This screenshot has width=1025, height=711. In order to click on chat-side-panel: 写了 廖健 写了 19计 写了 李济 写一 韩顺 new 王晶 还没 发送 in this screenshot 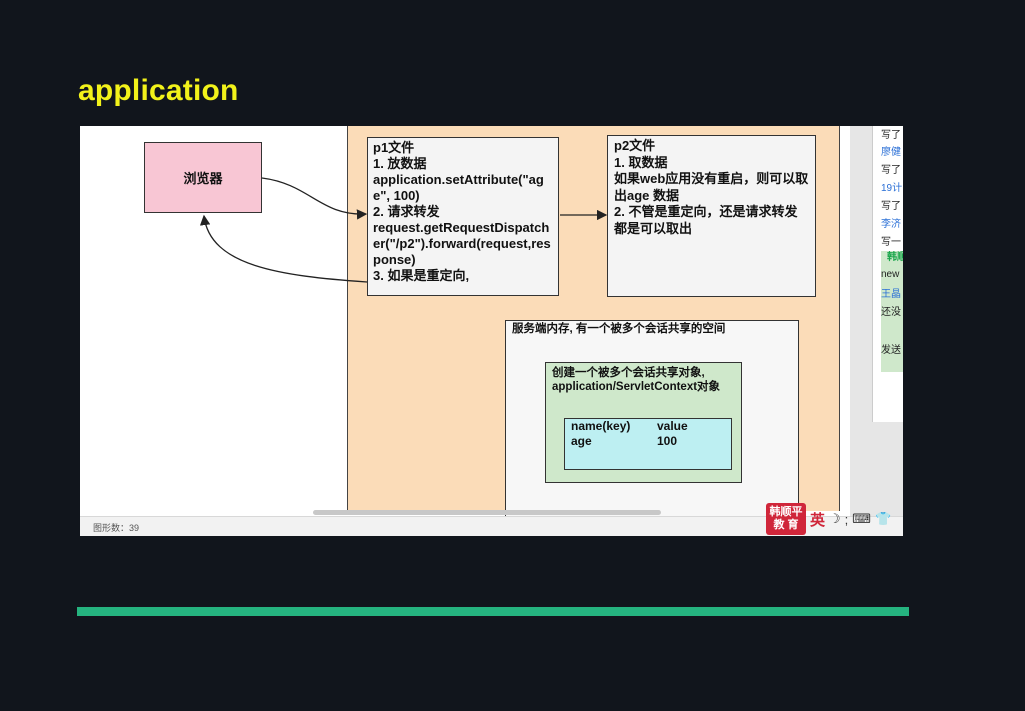, I will do `click(876, 331)`.